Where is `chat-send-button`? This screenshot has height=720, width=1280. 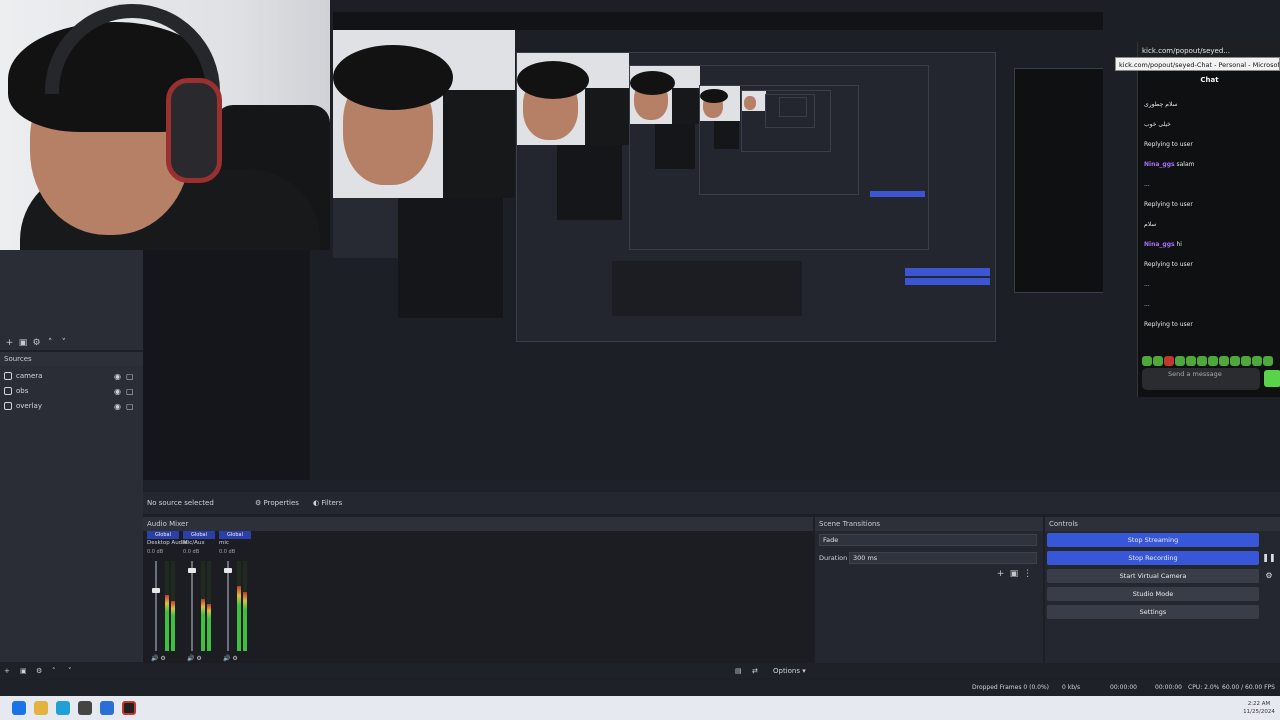
chat-send-button is located at coordinates (1272, 378).